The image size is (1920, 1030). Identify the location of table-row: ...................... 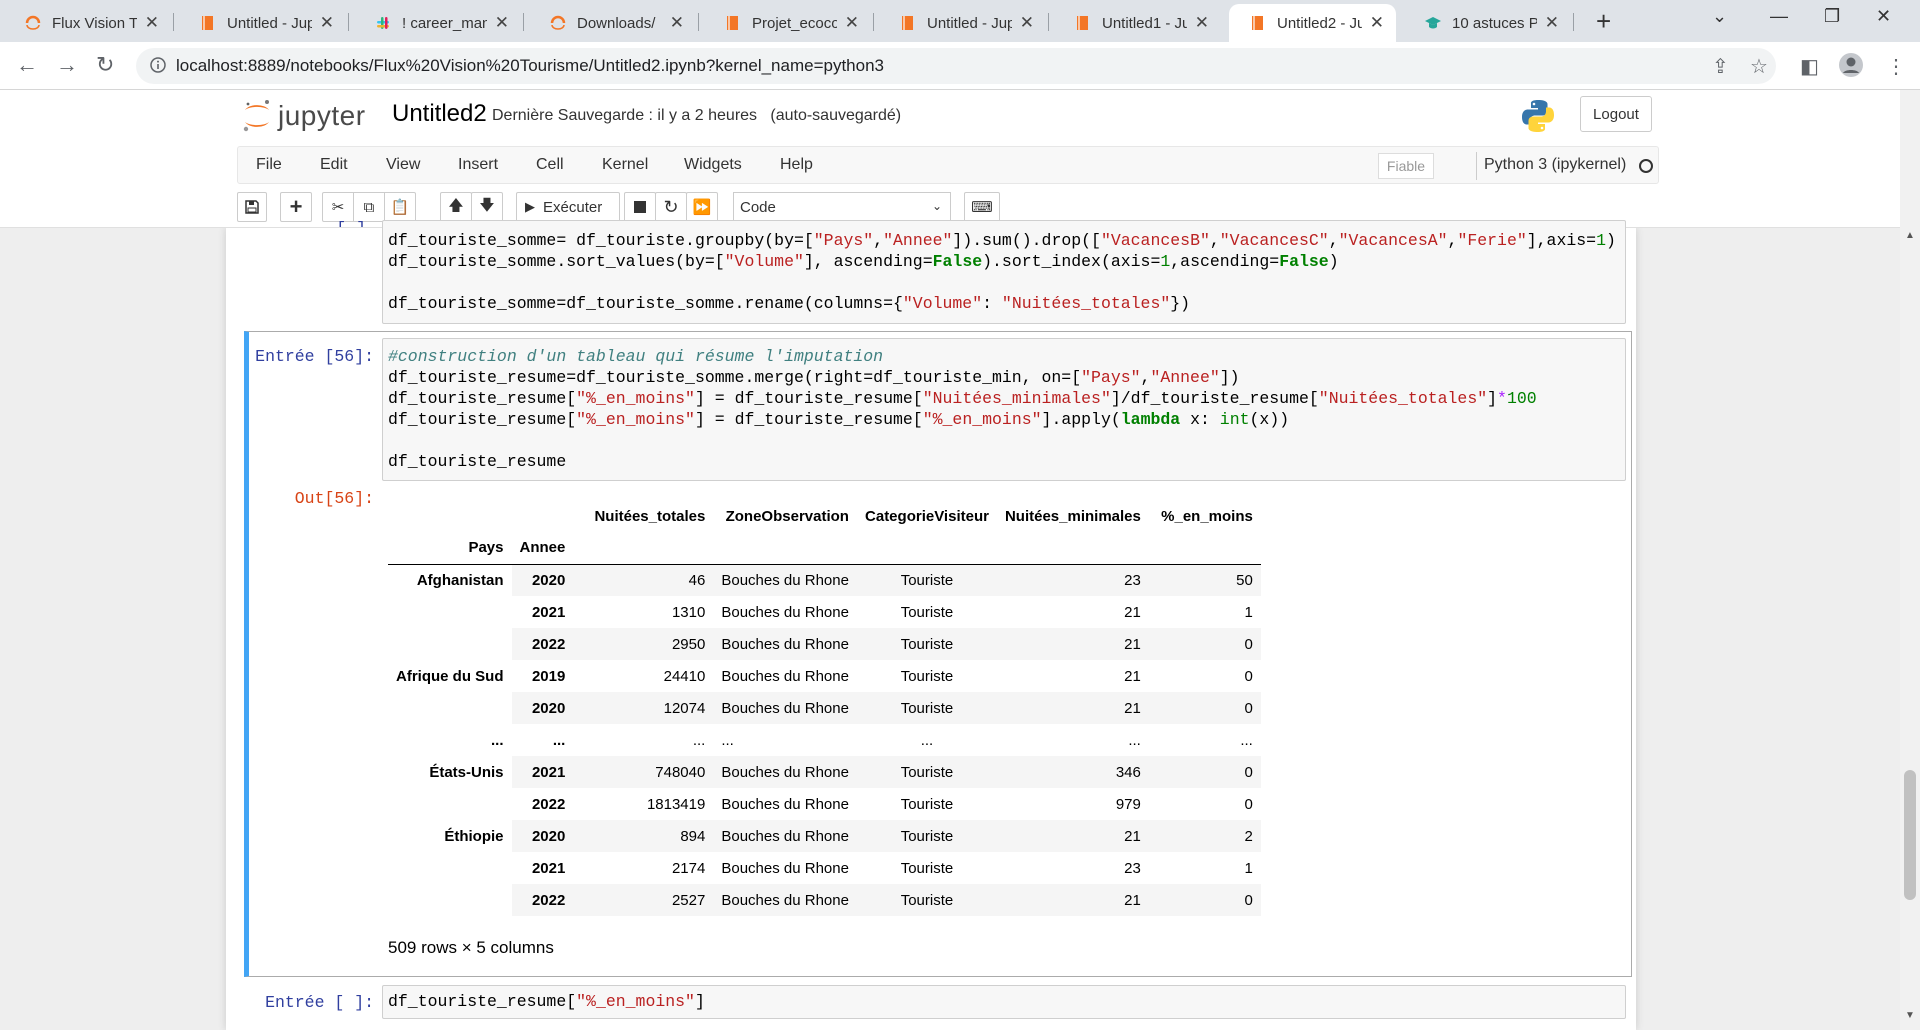
(824, 740).